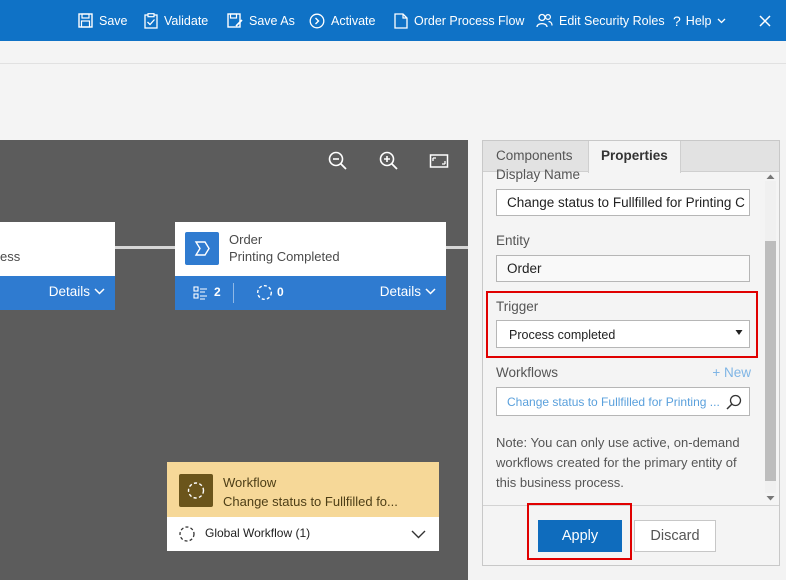 This screenshot has height=580, width=786. Describe the element at coordinates (310, 247) in the screenshot. I see `stage-body: Order Printing Completed` at that location.